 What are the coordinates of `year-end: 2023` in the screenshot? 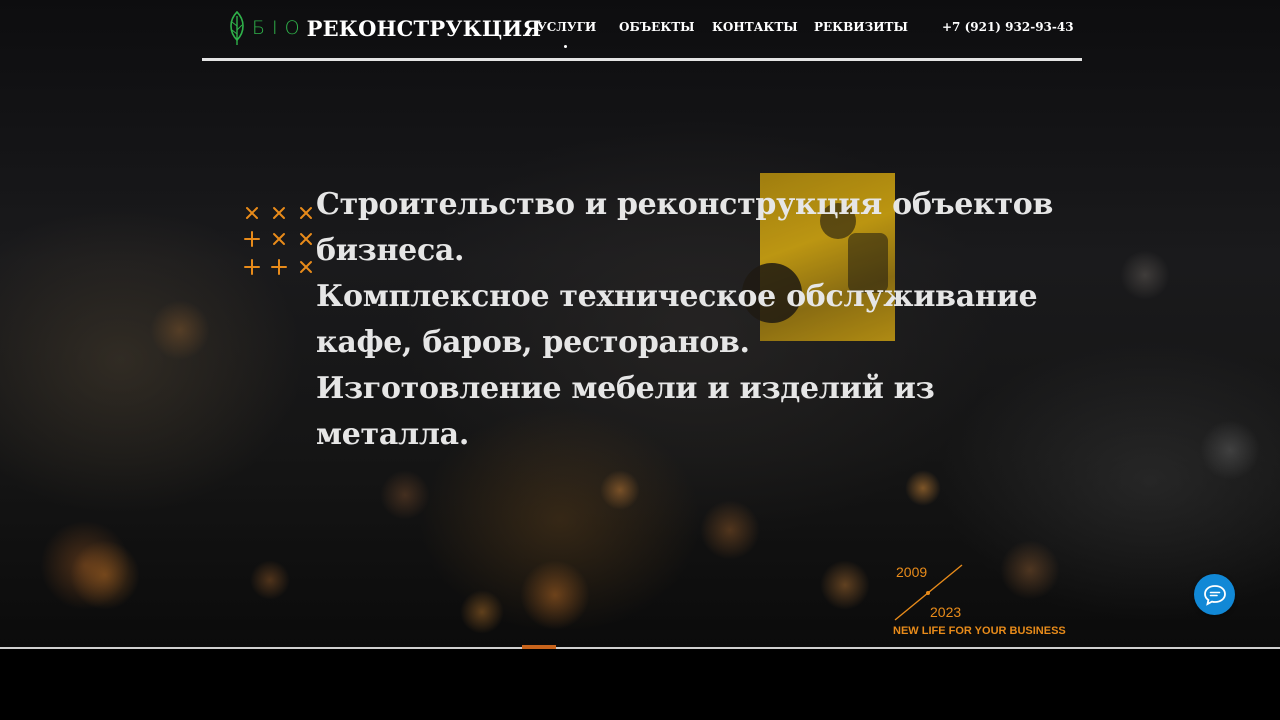 It's located at (946, 612).